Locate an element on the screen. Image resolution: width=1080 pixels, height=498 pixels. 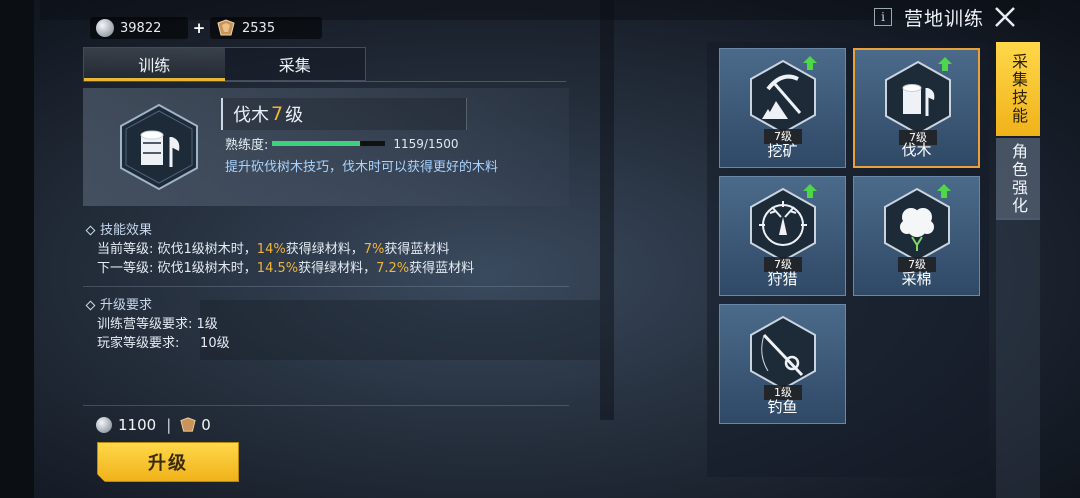
effects-heading: 技能效果 is located at coordinates (126, 230).